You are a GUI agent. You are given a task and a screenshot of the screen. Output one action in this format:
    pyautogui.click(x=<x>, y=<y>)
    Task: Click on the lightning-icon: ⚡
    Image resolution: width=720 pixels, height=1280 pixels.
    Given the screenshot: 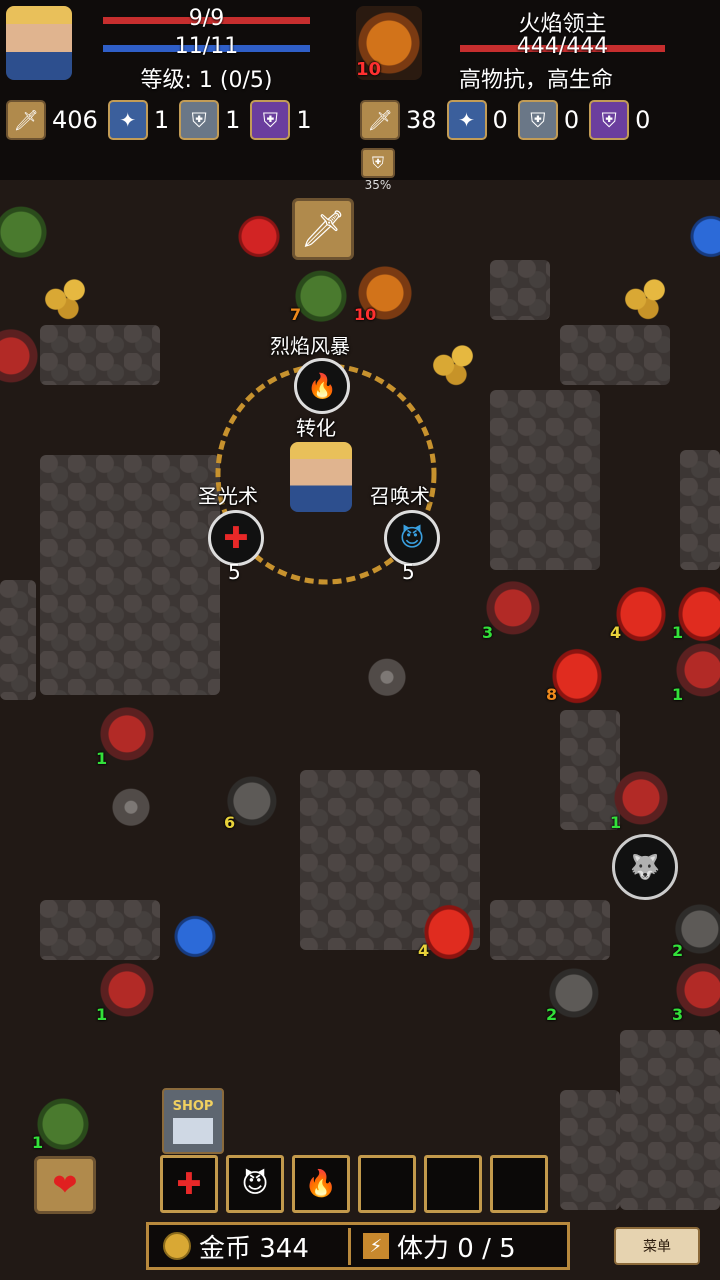 What is the action you would take?
    pyautogui.click(x=376, y=1246)
    